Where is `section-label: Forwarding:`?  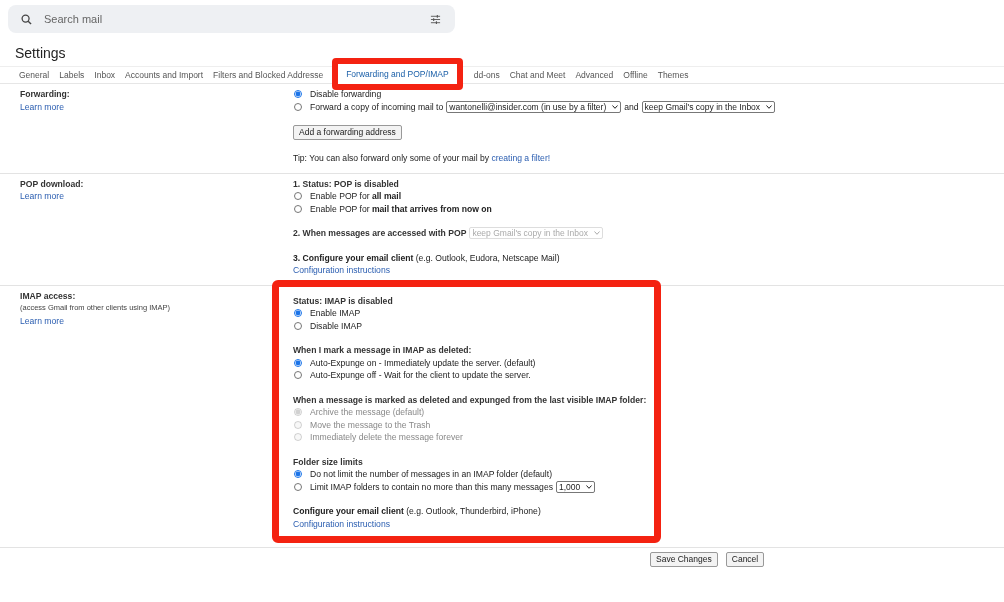
section-label: Forwarding: is located at coordinates (45, 94).